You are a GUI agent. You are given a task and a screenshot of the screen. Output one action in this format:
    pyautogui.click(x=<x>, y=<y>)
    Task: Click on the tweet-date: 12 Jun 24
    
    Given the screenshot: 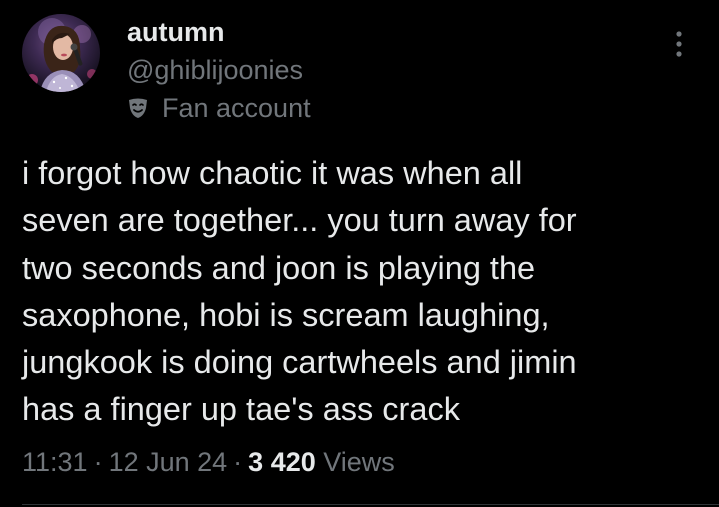 What is the action you would take?
    pyautogui.click(x=168, y=462)
    